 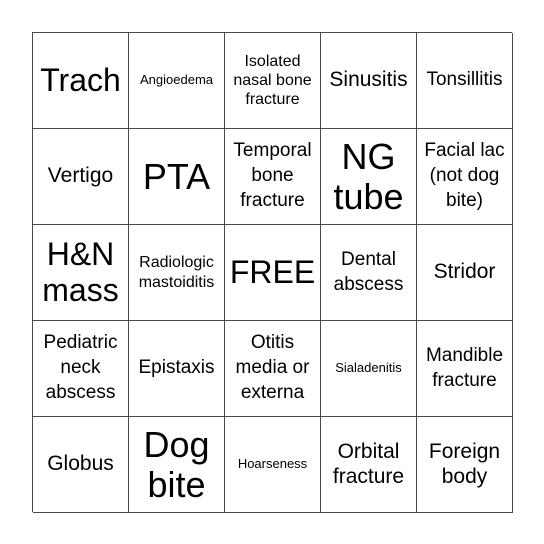 What do you see at coordinates (273, 465) in the screenshot?
I see `bingo-cell-r5c3: Hoarseness` at bounding box center [273, 465].